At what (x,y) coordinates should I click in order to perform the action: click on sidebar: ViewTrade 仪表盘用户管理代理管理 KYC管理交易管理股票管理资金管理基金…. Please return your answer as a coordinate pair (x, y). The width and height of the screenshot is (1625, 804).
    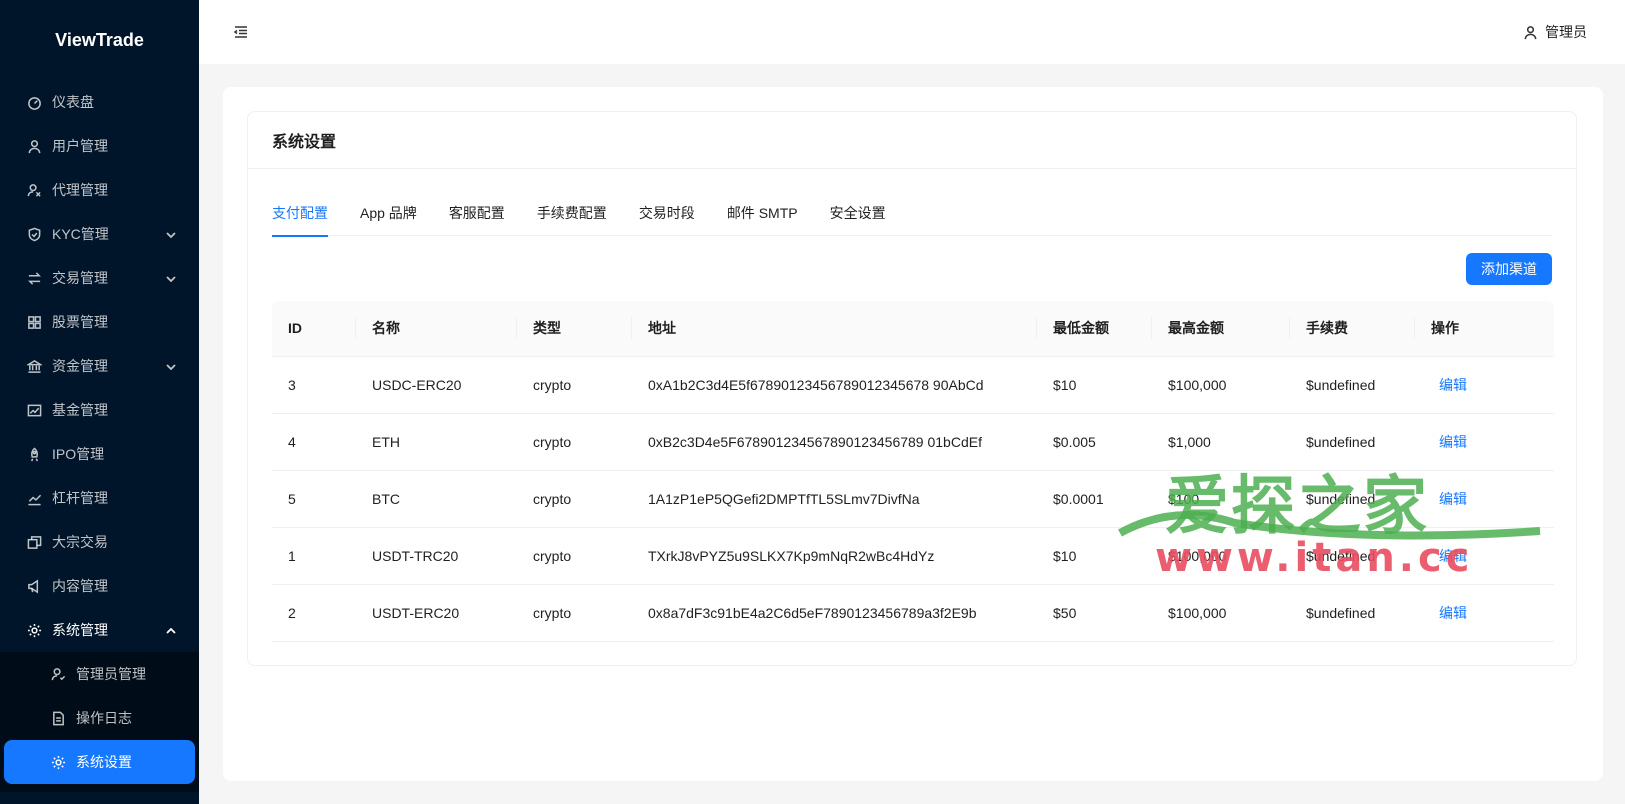
    Looking at the image, I should click on (99, 402).